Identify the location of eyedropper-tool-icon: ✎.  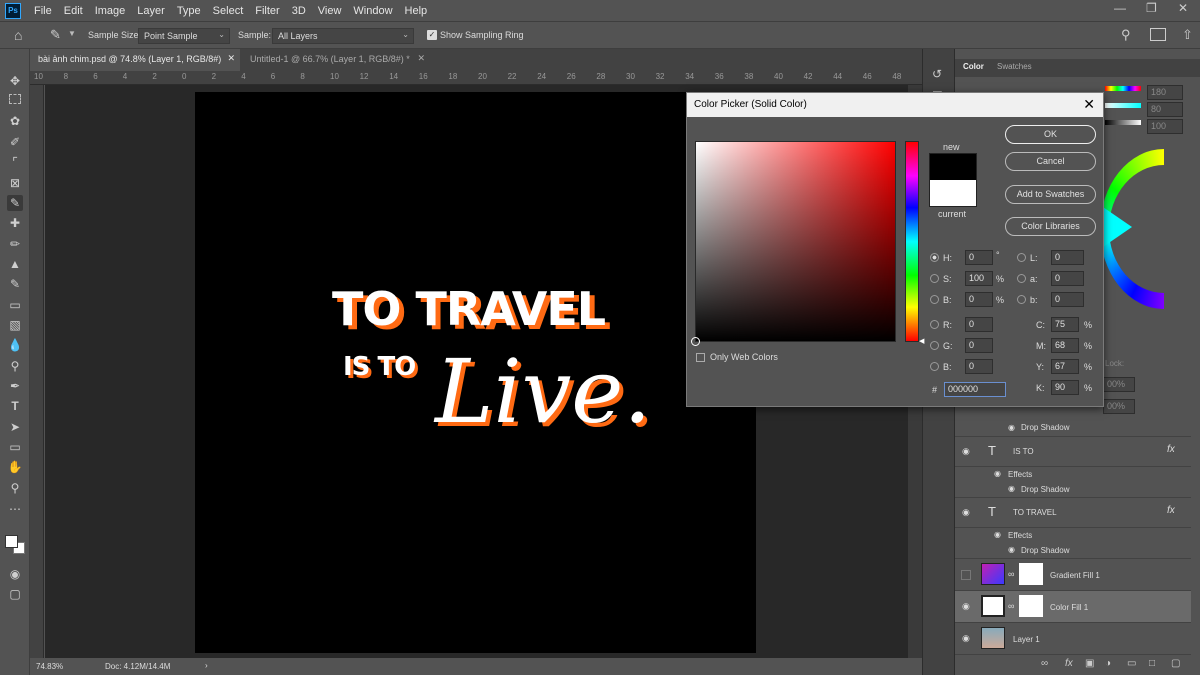
(15, 203).